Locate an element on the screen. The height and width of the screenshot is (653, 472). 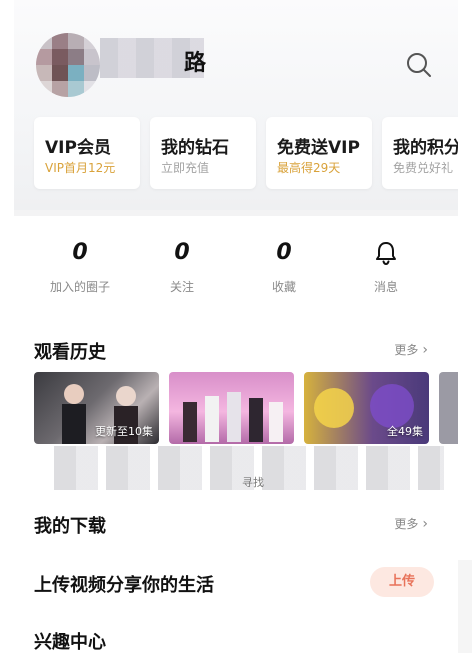
card-subtitle: VIP首月12元 is located at coordinates (80, 168).